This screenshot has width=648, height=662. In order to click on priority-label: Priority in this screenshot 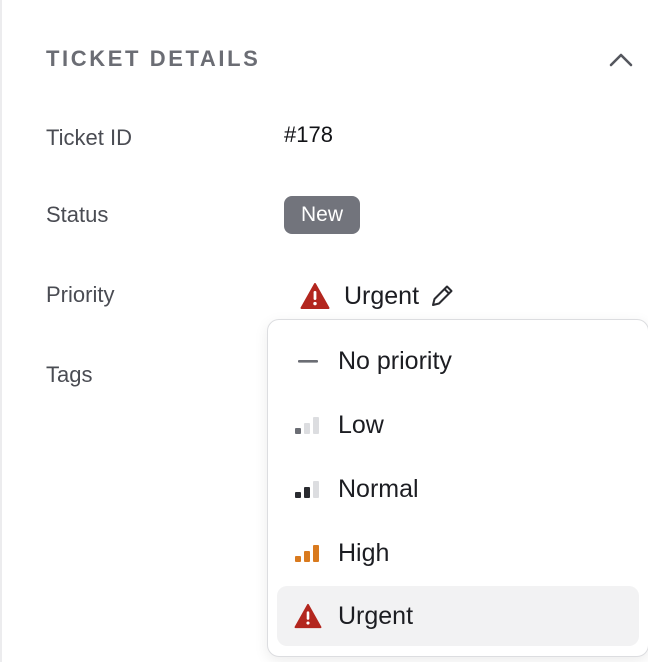, I will do `click(80, 294)`.